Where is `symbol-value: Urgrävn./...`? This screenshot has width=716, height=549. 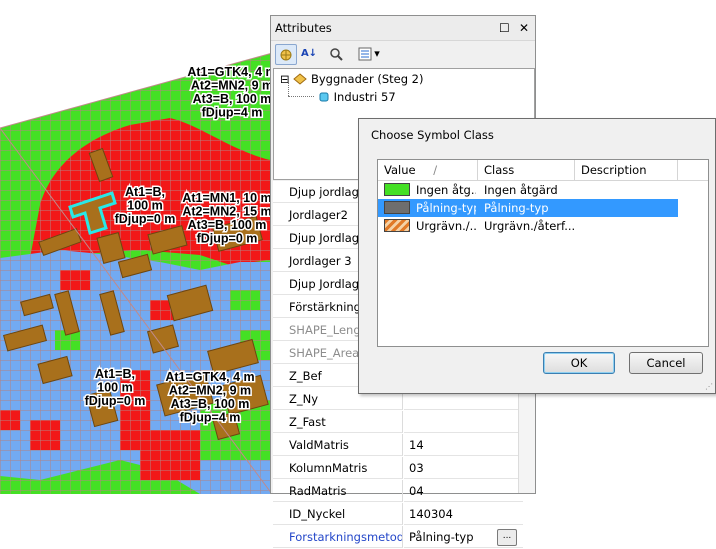
symbol-value: Urgrävn./... is located at coordinates (446, 226).